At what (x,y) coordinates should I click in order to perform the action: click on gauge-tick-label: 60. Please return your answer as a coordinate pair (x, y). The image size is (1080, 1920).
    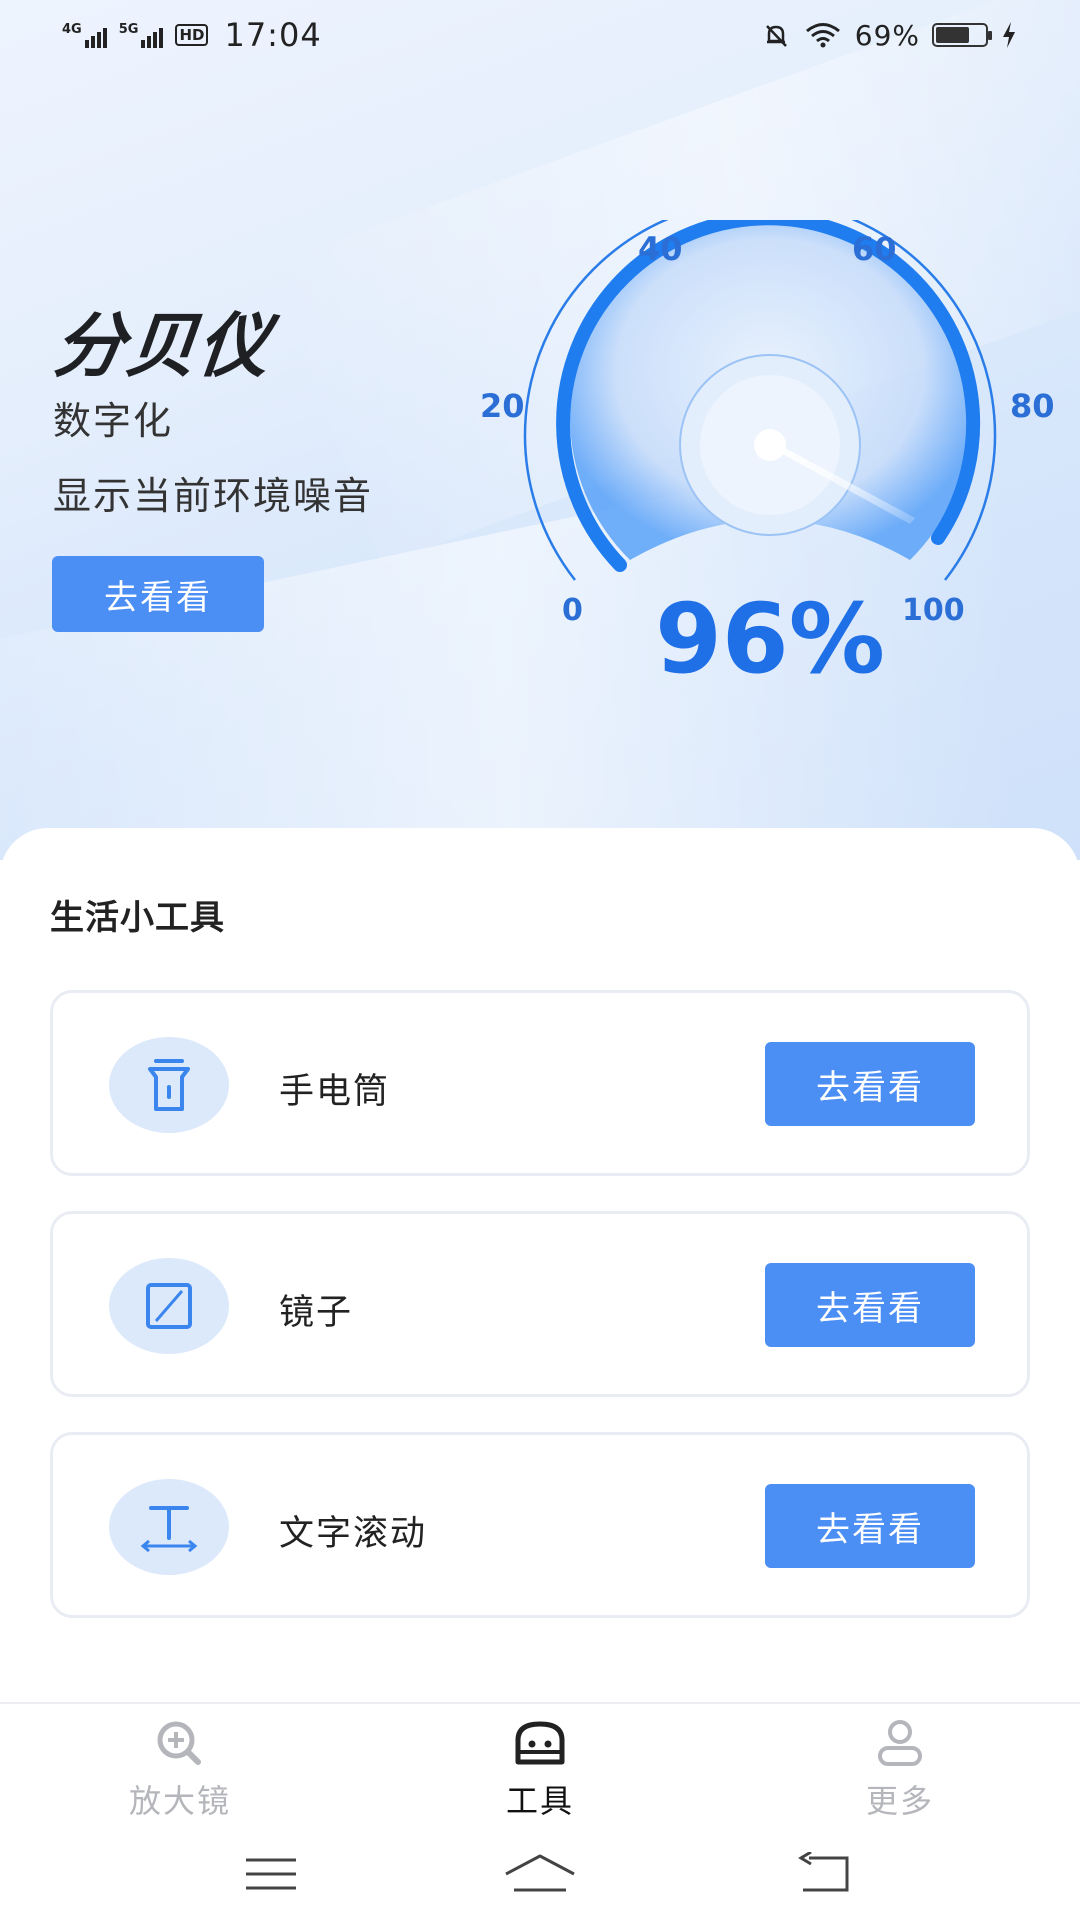
    Looking at the image, I should click on (874, 249).